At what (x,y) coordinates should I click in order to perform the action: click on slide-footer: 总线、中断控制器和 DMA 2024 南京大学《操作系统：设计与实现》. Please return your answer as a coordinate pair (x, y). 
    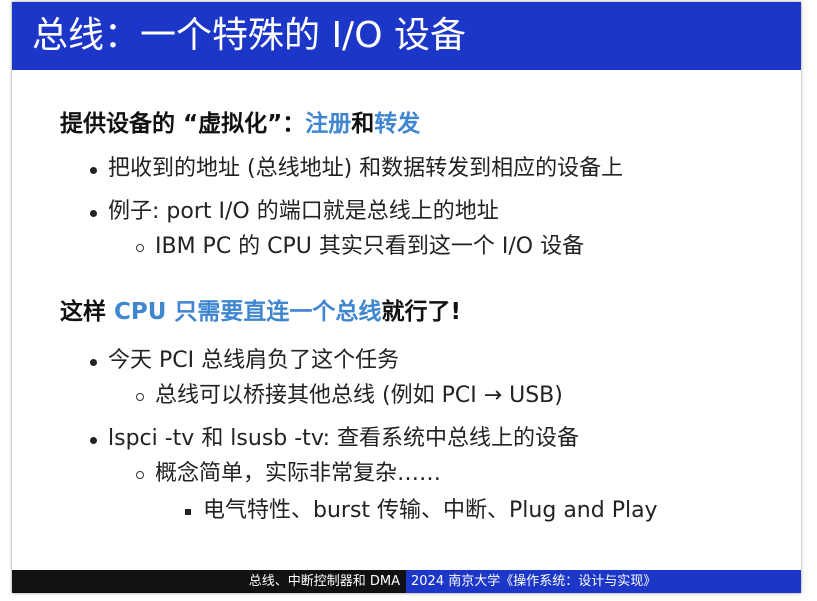
    Looking at the image, I should click on (406, 581).